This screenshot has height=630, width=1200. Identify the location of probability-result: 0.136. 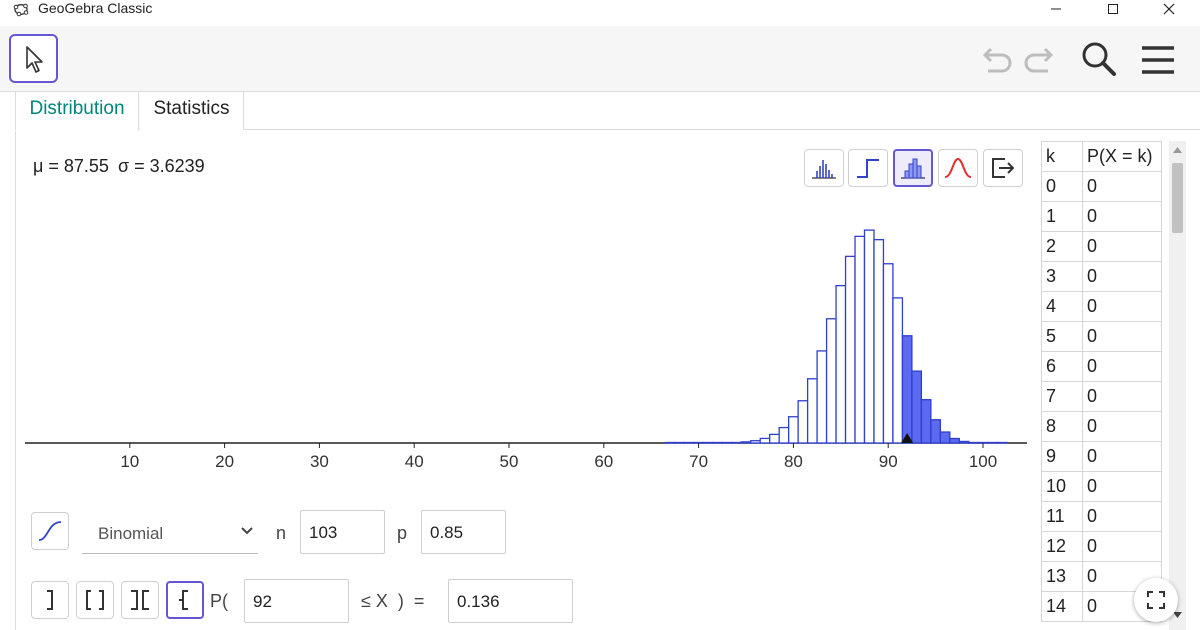
(510, 601).